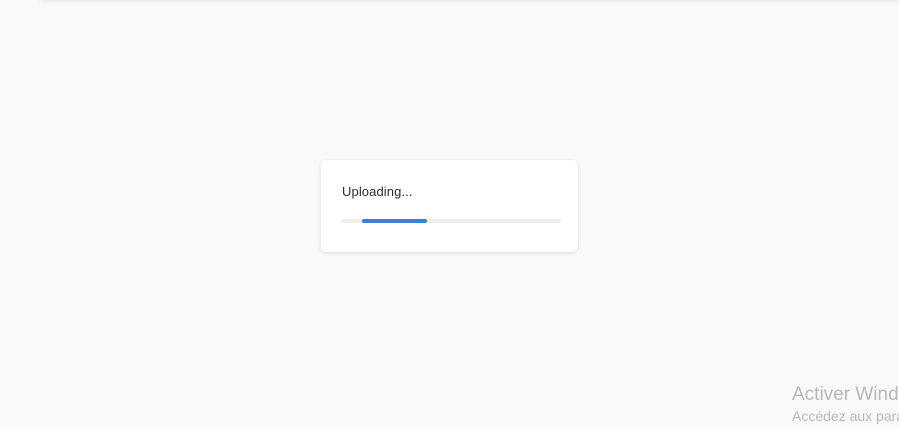 The height and width of the screenshot is (429, 899). Describe the element at coordinates (451, 221) in the screenshot. I see `upload-progress-bar` at that location.